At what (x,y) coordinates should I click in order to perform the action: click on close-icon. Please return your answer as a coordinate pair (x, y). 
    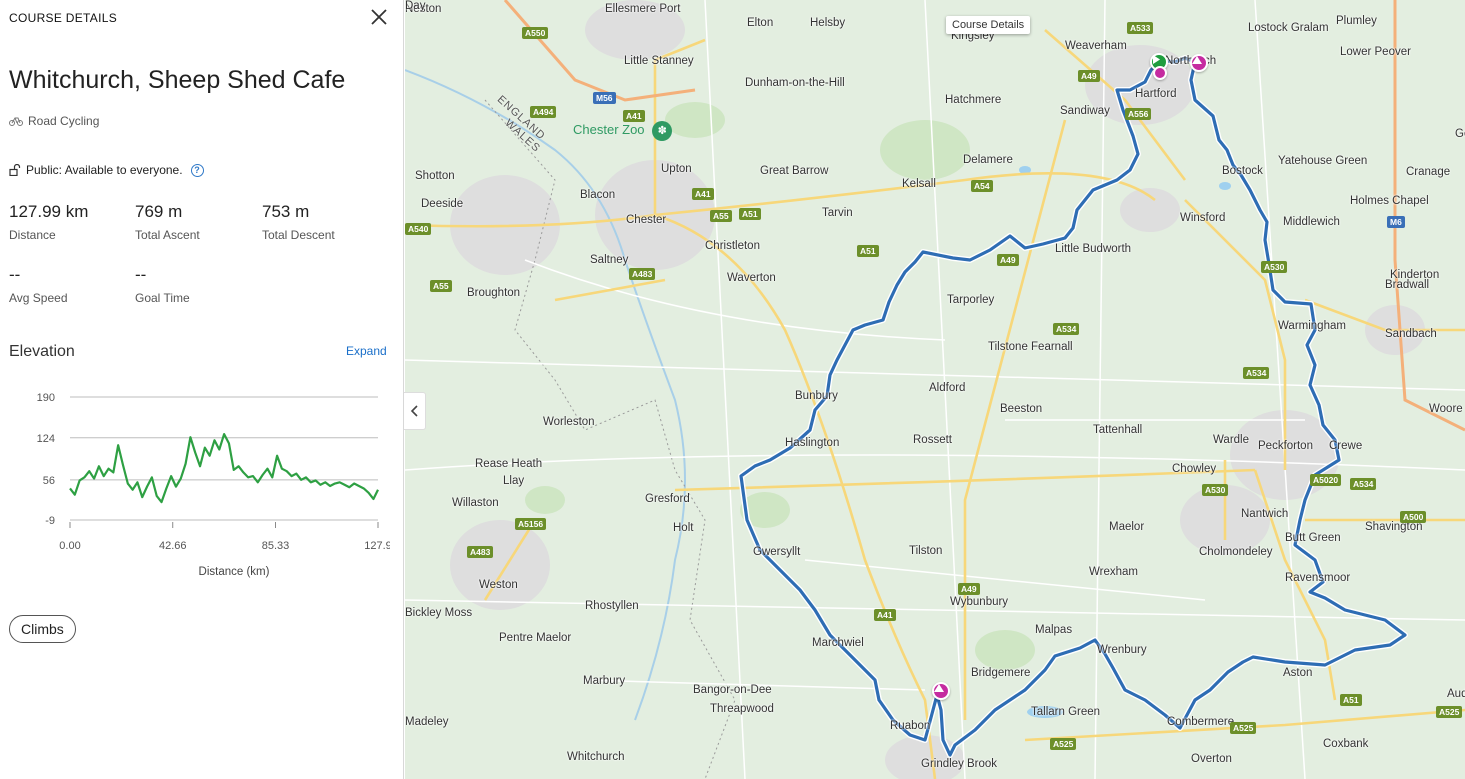
    Looking at the image, I should click on (379, 17).